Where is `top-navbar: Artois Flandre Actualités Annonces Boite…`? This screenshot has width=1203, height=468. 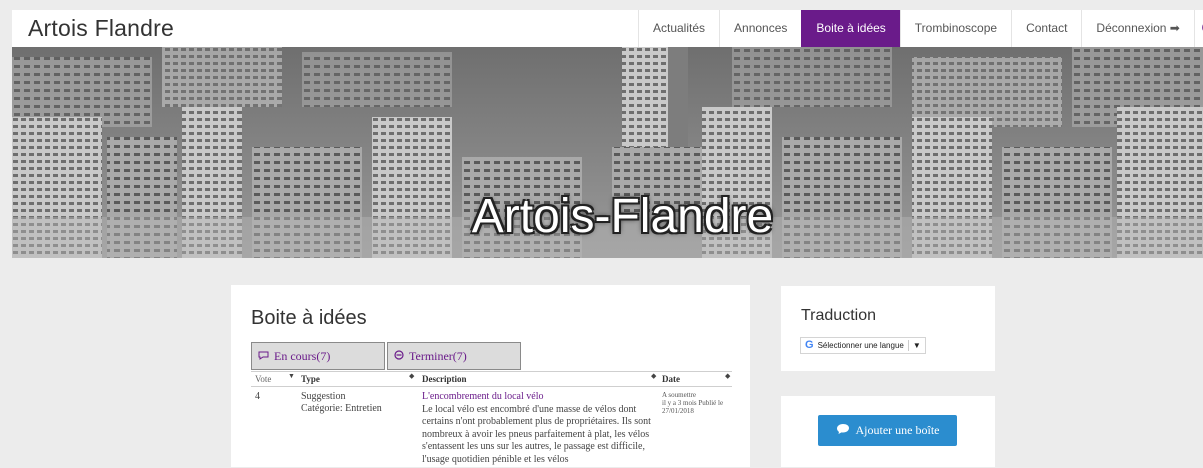
top-navbar: Artois Flandre Actualités Annonces Boite… is located at coordinates (607, 28).